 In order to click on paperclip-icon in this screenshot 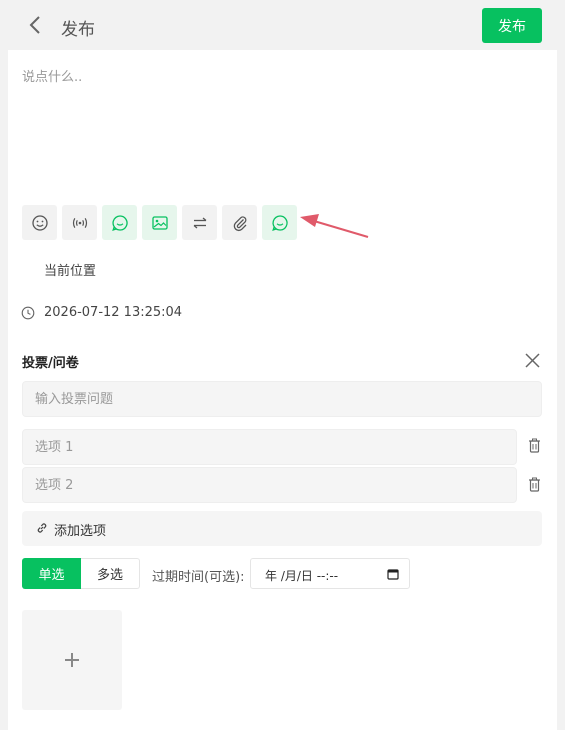, I will do `click(239, 223)`.